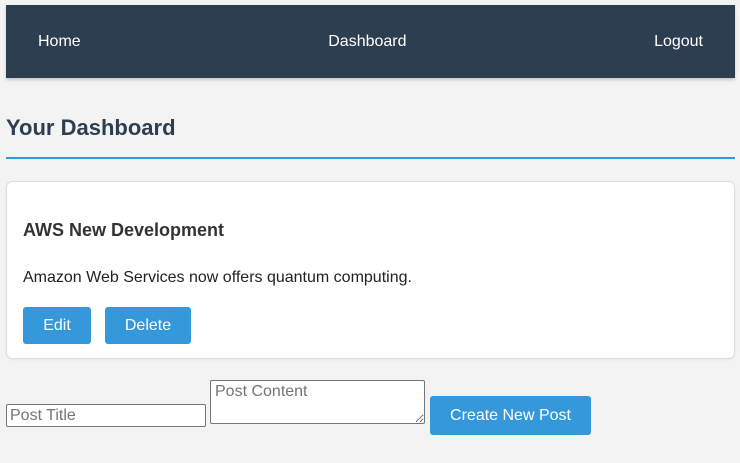 This screenshot has width=740, height=463. I want to click on page-title: Your Dashboard, so click(91, 127).